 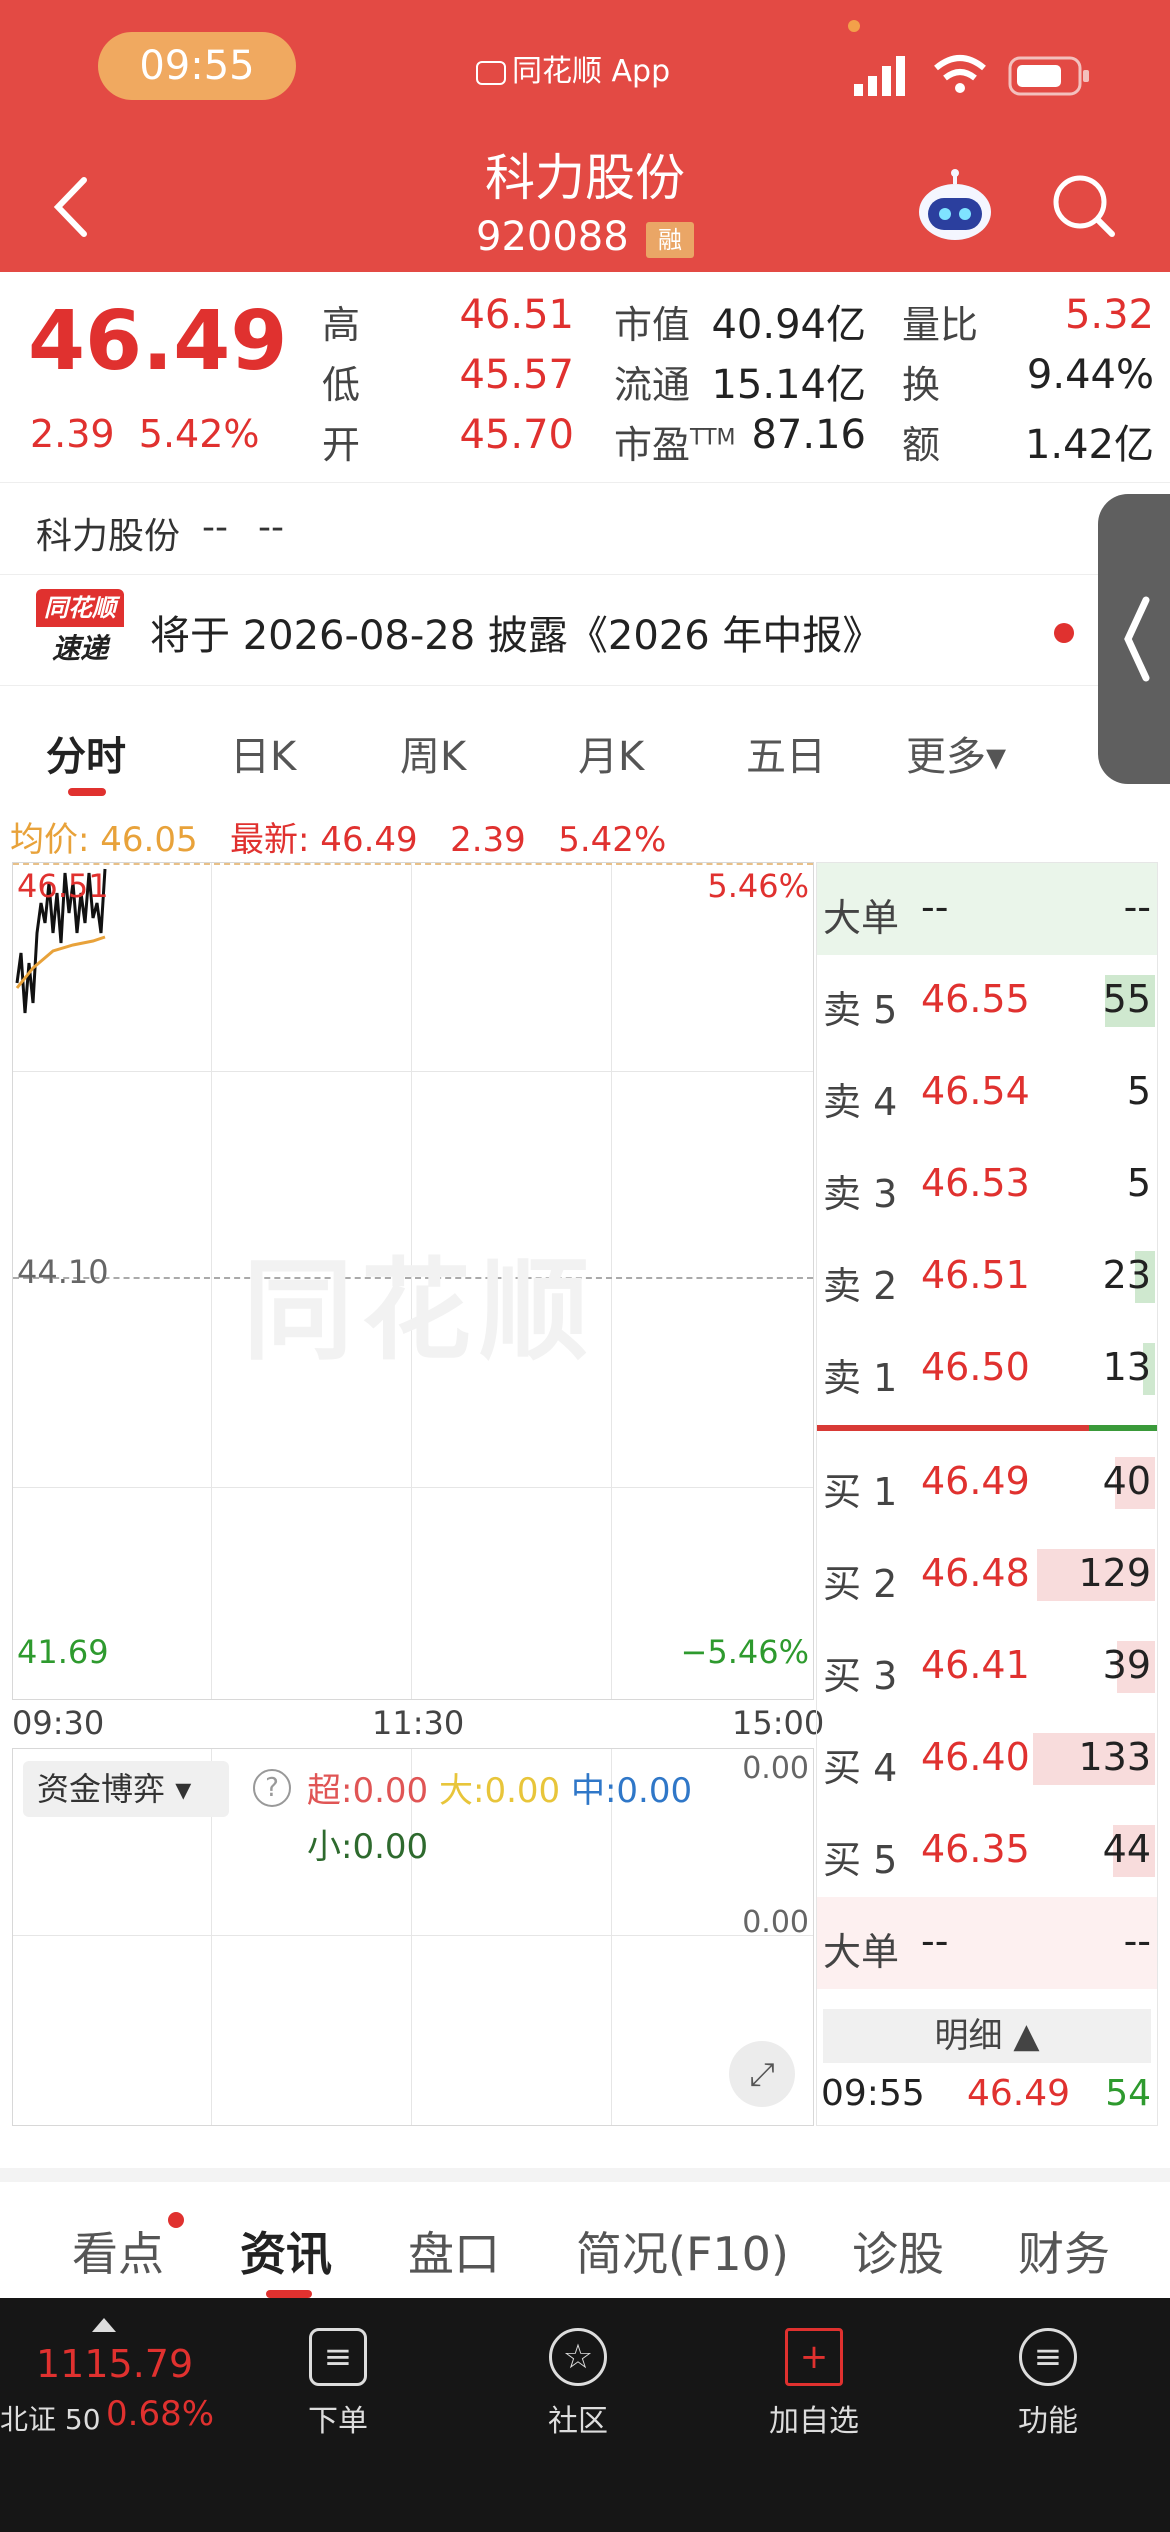 I want to click on search-icon, so click(x=1084, y=206).